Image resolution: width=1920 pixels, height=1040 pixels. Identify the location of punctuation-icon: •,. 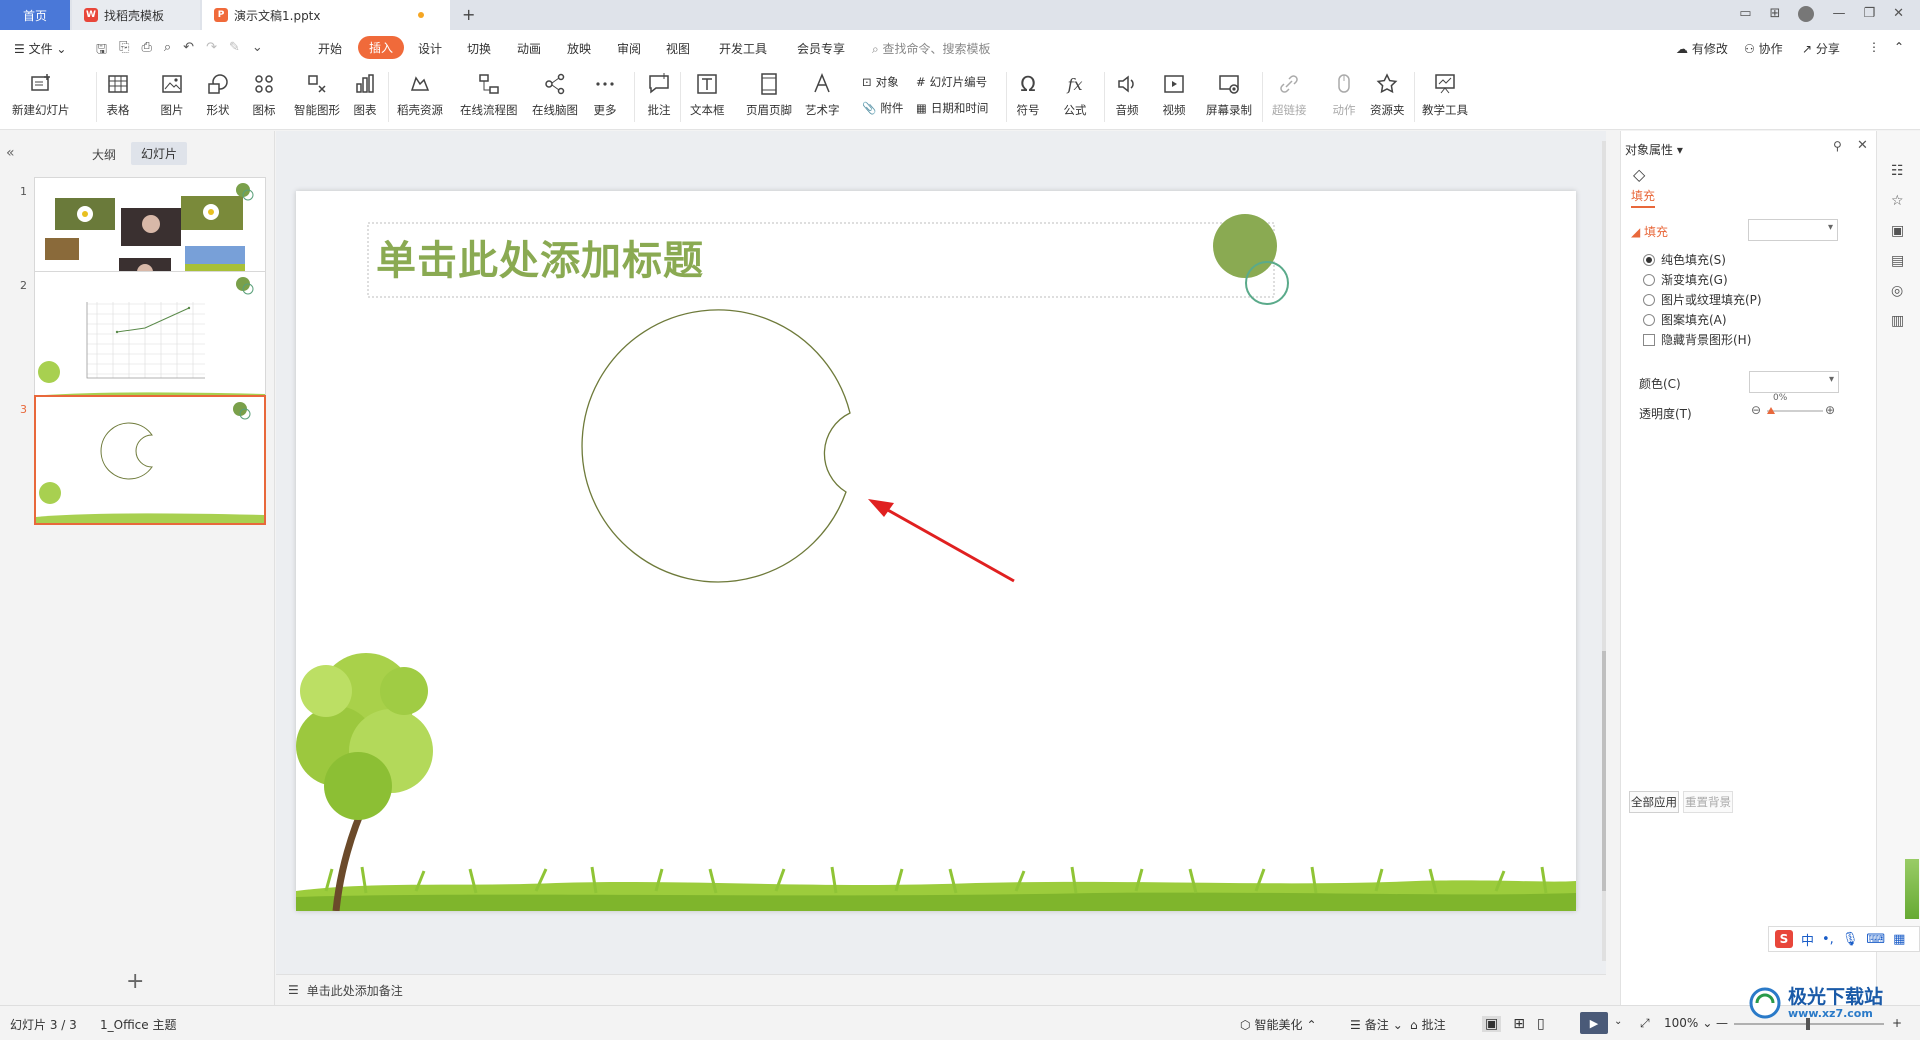
(1828, 939).